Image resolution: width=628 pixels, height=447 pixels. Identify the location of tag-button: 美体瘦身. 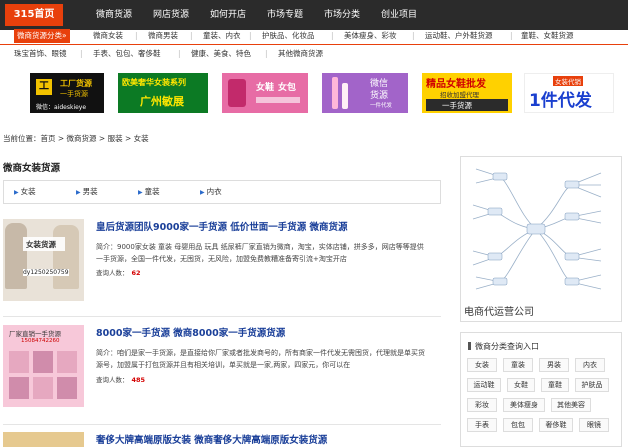
(524, 405).